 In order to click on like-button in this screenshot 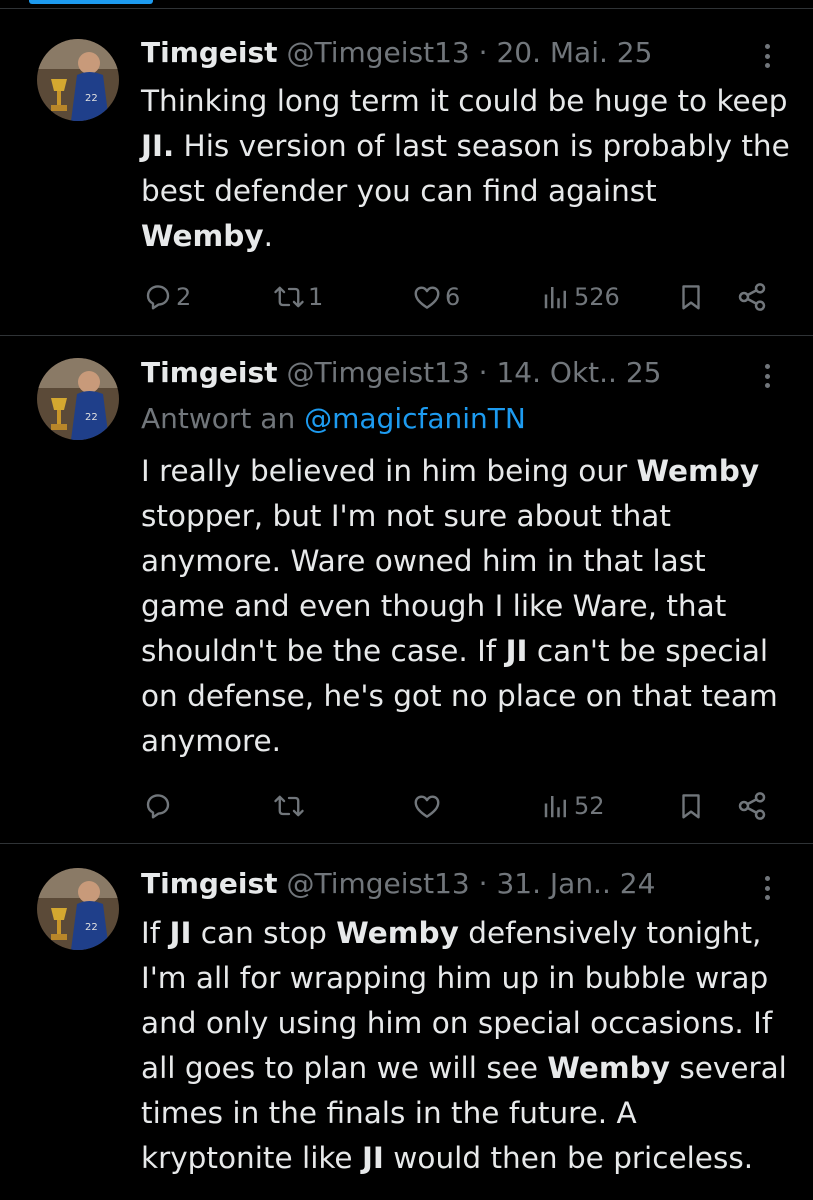, I will do `click(428, 806)`.